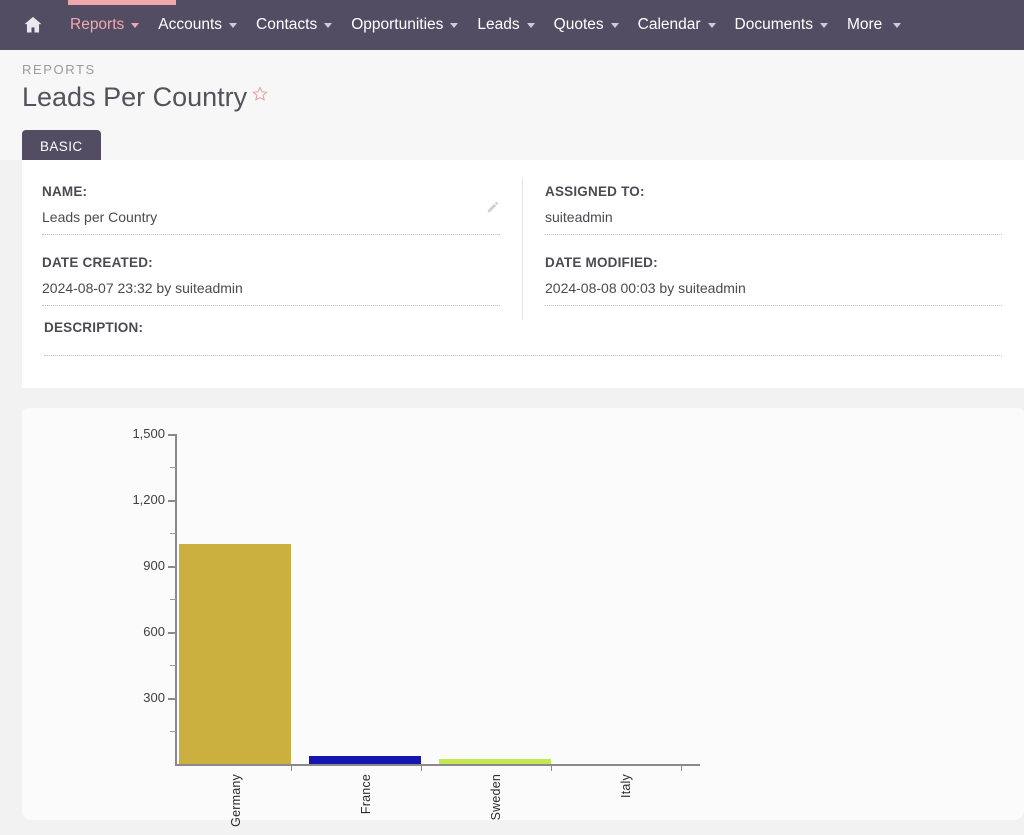  I want to click on page-header: REPORTS Leads Per Country, so click(512, 90).